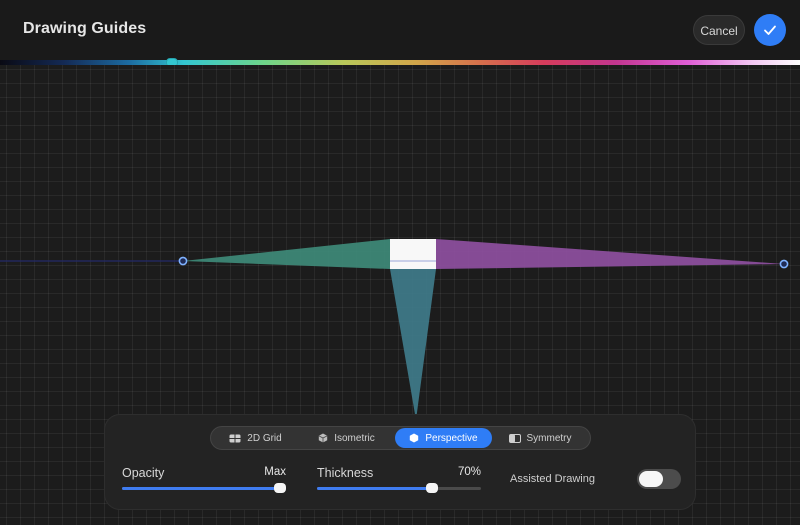  I want to click on left-vanishing-wedge, so click(286, 254).